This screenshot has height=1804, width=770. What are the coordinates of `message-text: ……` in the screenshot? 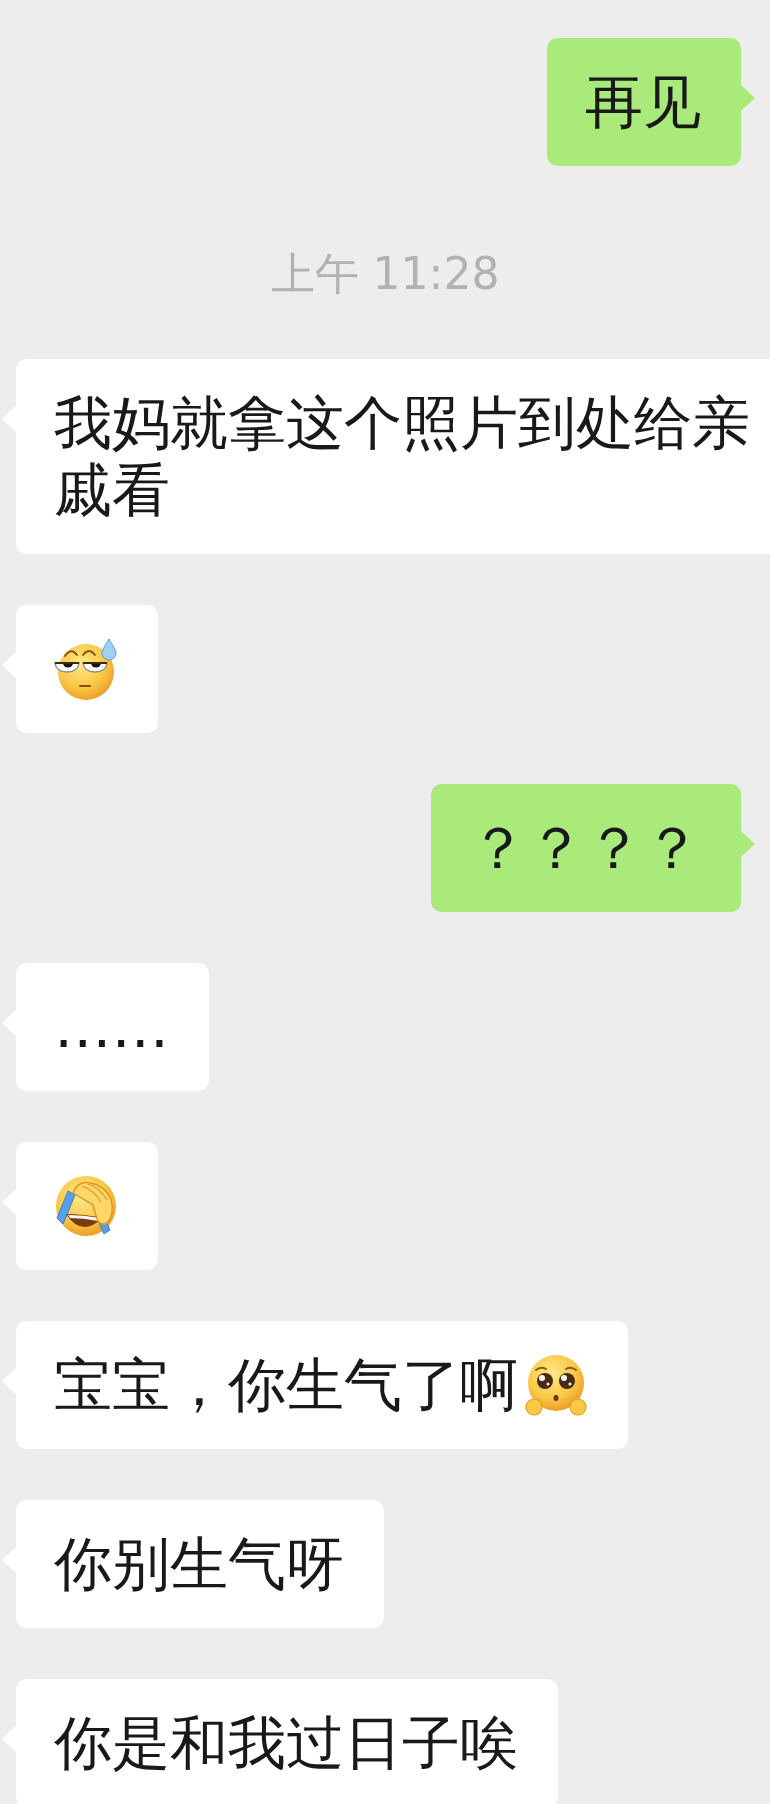 It's located at (111, 1027).